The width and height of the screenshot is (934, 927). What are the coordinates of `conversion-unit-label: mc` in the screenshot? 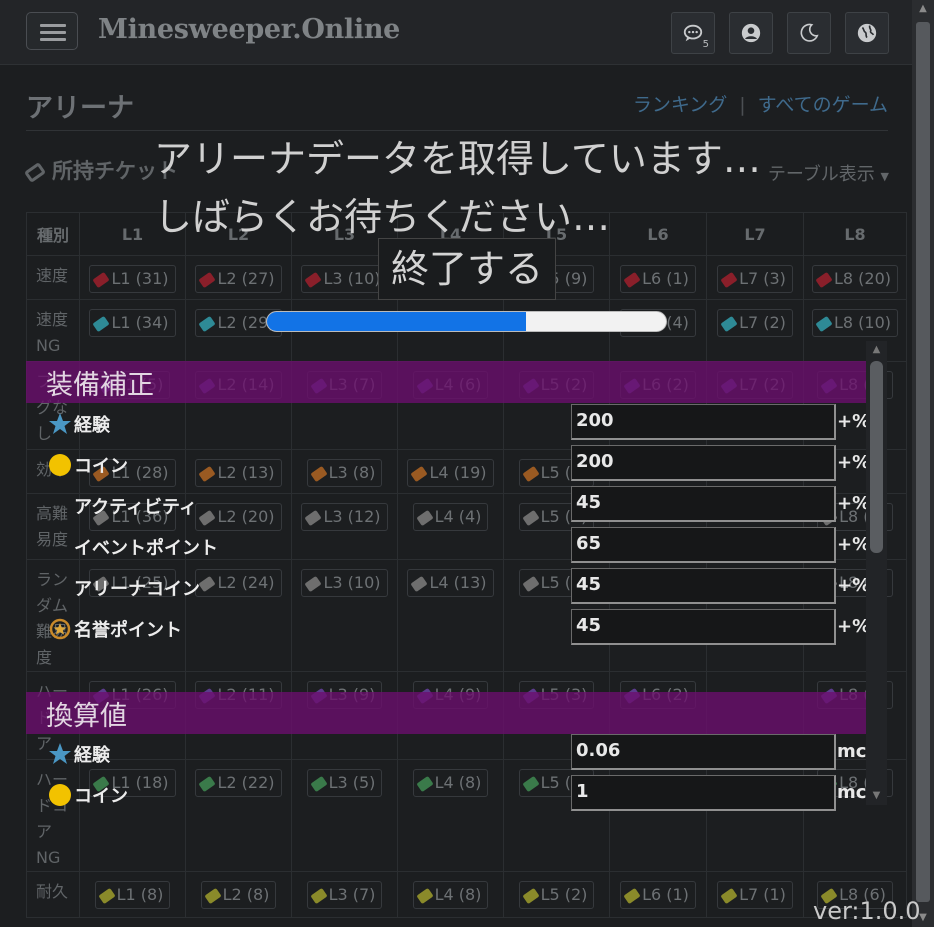 It's located at (852, 751).